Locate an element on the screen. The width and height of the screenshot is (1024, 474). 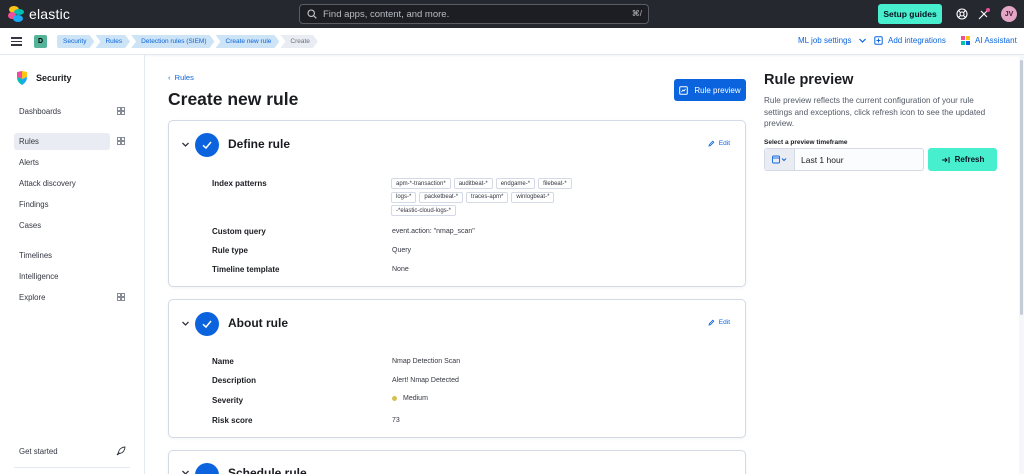
index-pattern-tag: auditbeat-* is located at coordinates (473, 183).